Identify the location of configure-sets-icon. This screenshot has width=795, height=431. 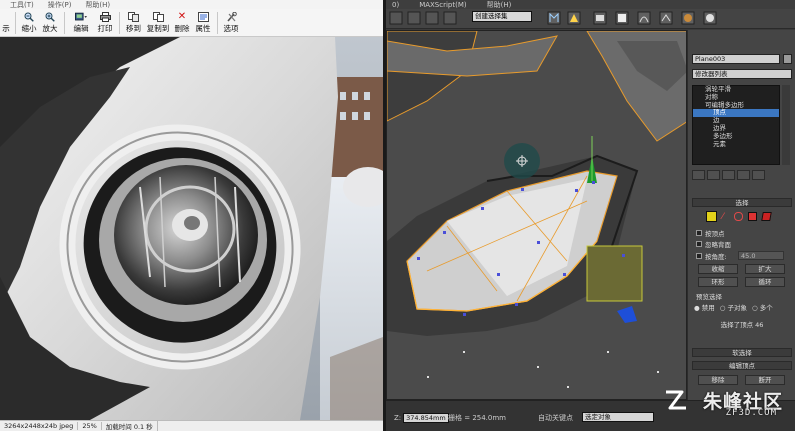
(758, 175).